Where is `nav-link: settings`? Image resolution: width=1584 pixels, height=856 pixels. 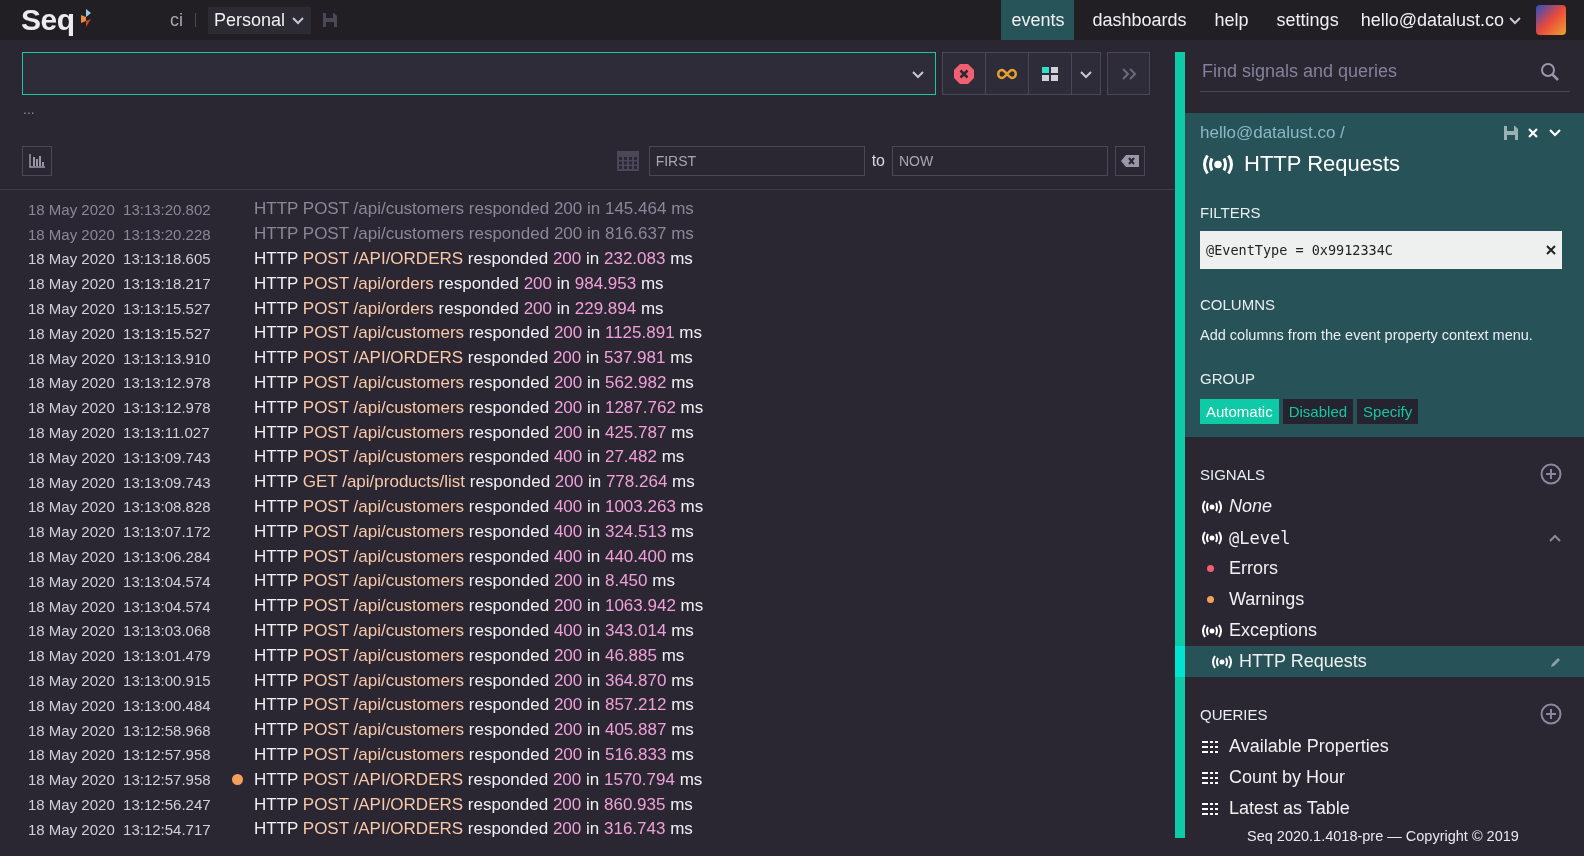 nav-link: settings is located at coordinates (1307, 20).